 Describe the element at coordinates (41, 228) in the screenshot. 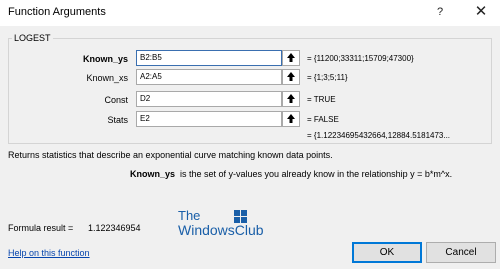

I see `formula-result-label: Formula result =` at that location.